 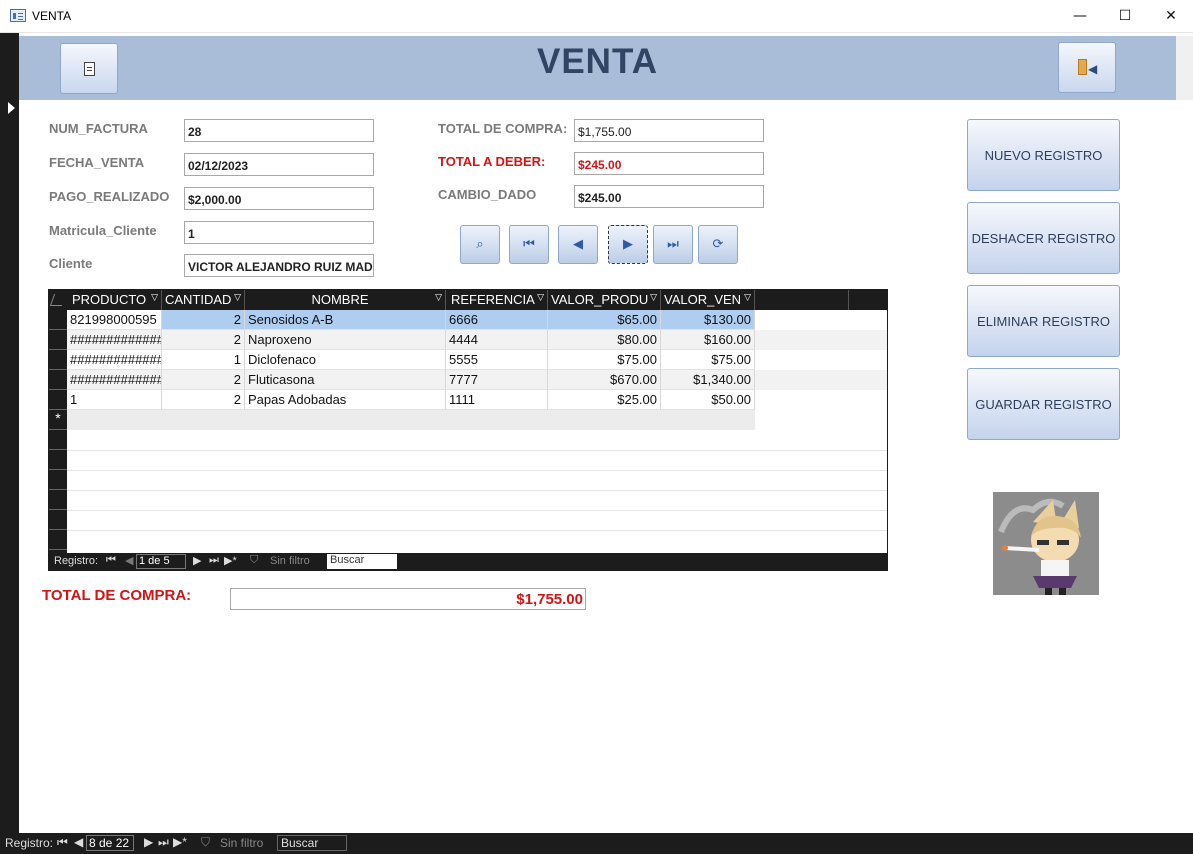 What do you see at coordinates (345, 360) in the screenshot?
I see `cell-nombre: Diclofenaco` at bounding box center [345, 360].